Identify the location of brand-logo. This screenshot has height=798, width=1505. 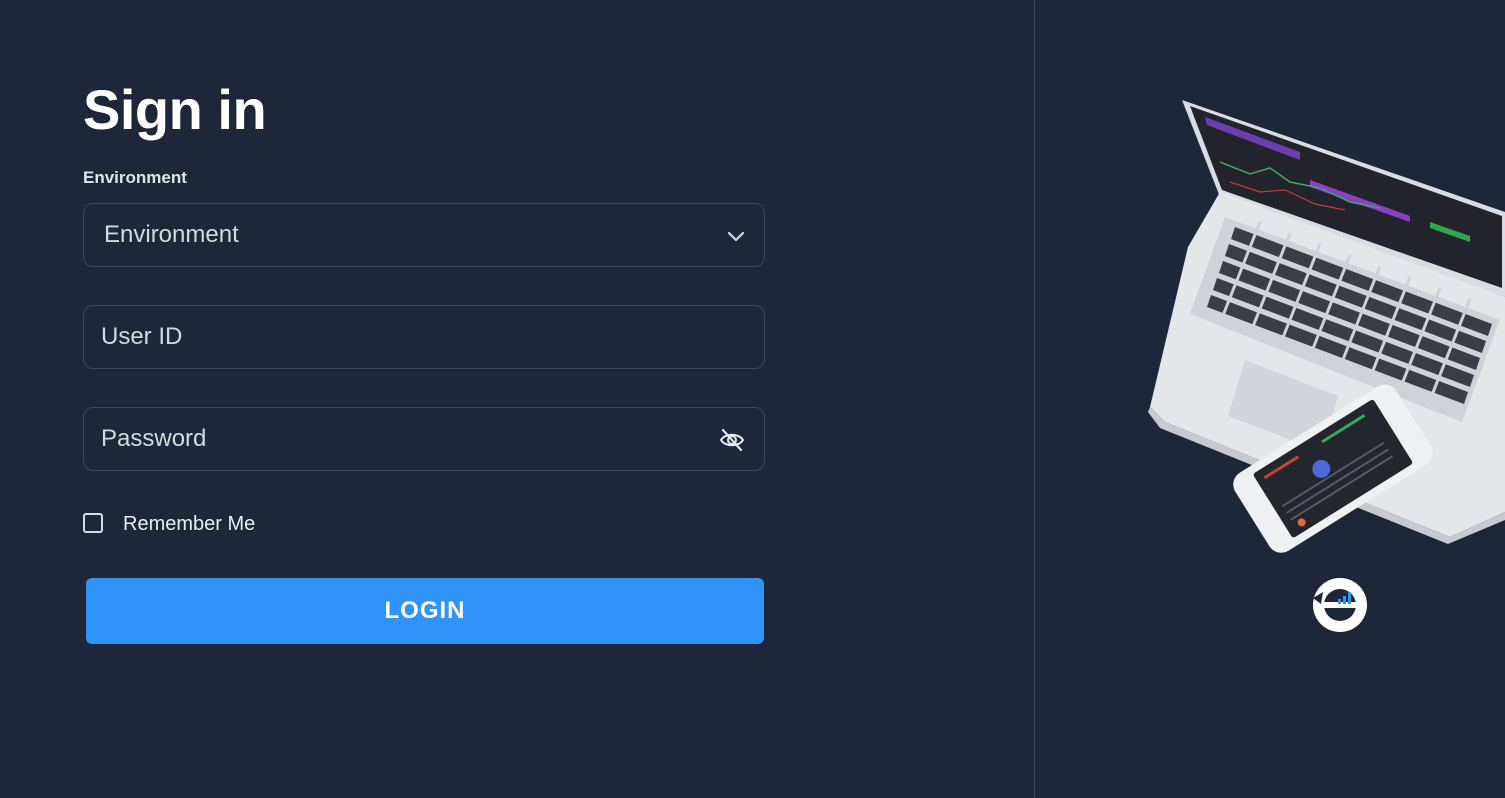
(1340, 605).